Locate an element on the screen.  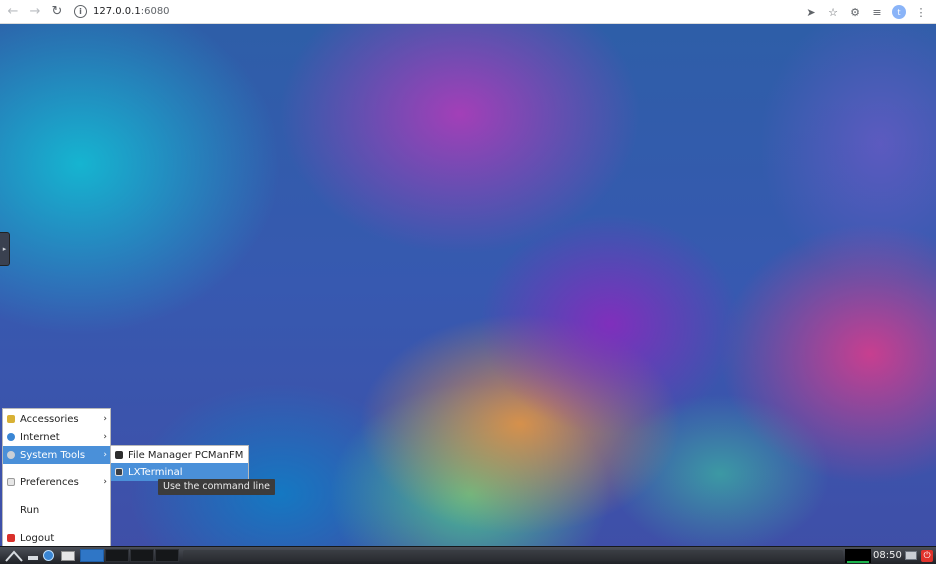
start-menu-icon is located at coordinates (14, 555).